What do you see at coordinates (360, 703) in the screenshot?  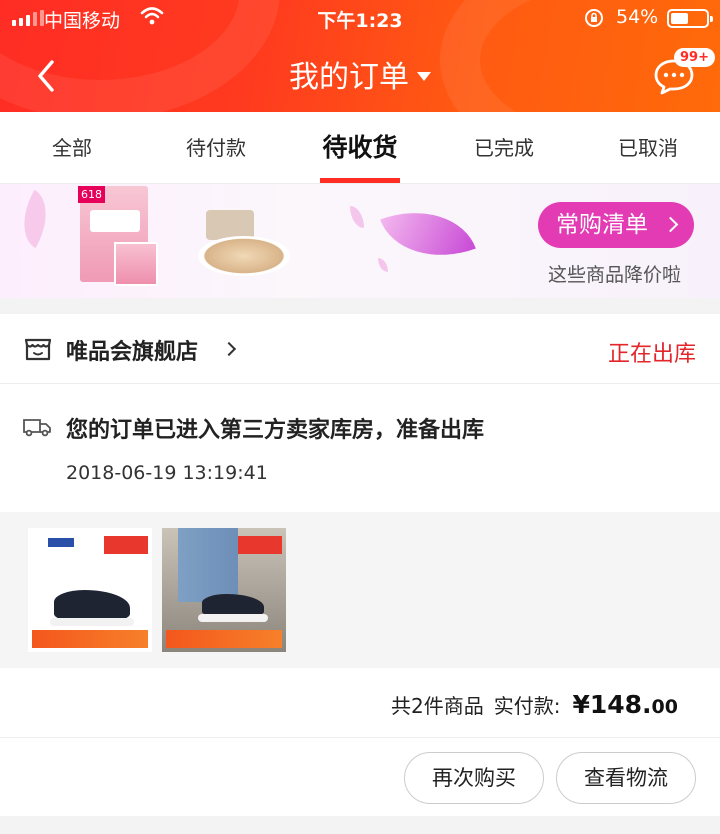 I see `order-total-row: 共2件商品 实付款: ¥148. 00` at bounding box center [360, 703].